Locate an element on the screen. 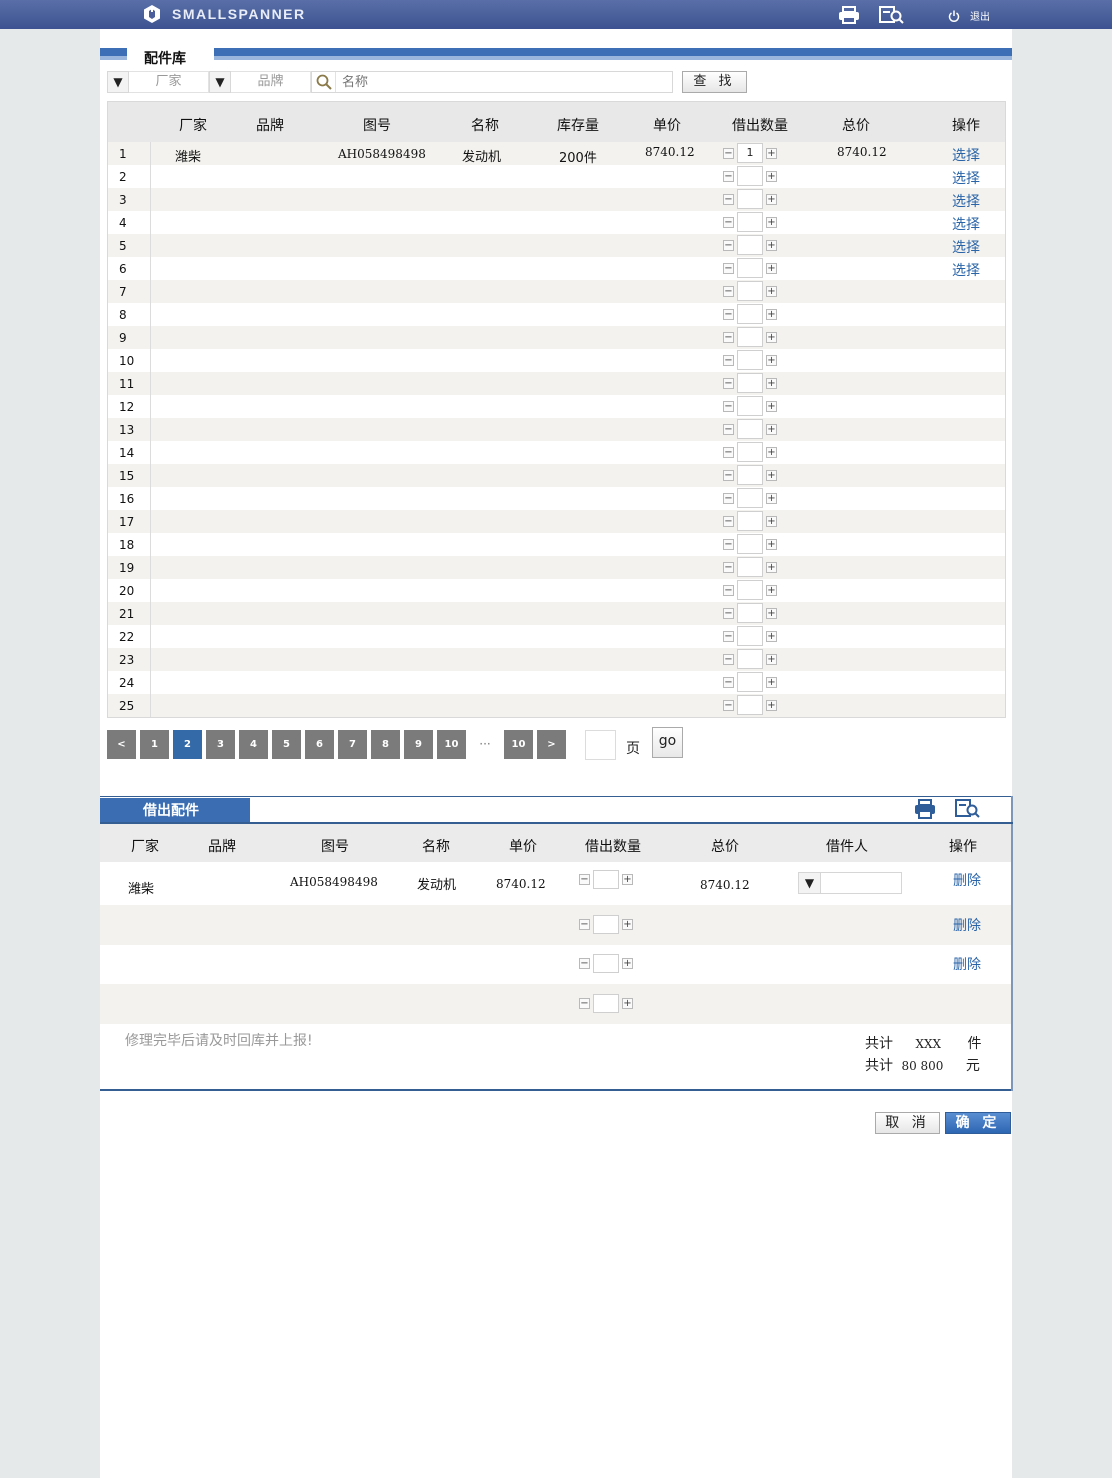 This screenshot has width=1112, height=1478. page-button: 8 is located at coordinates (385, 744).